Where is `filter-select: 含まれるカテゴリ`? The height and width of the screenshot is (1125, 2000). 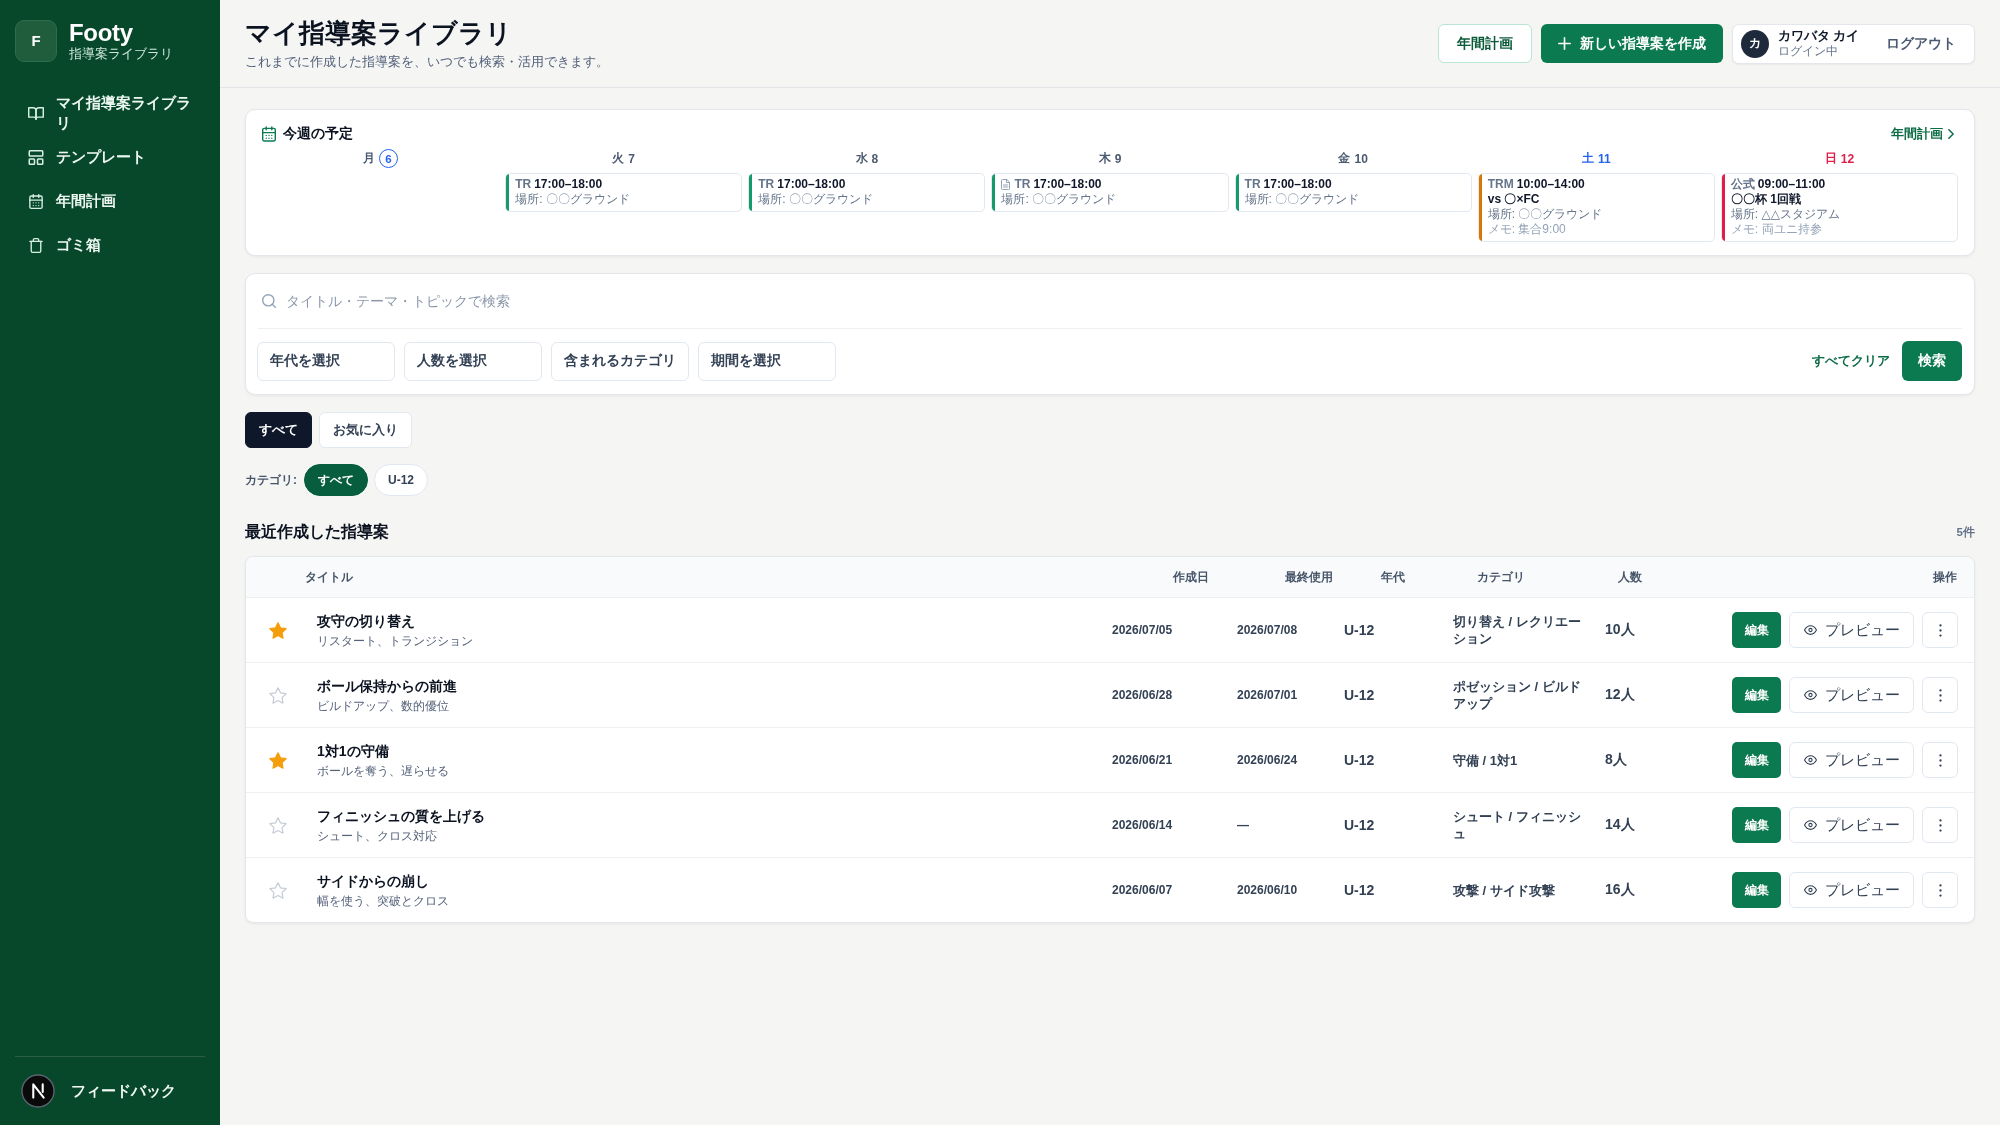 filter-select: 含まれるカテゴリ is located at coordinates (620, 361).